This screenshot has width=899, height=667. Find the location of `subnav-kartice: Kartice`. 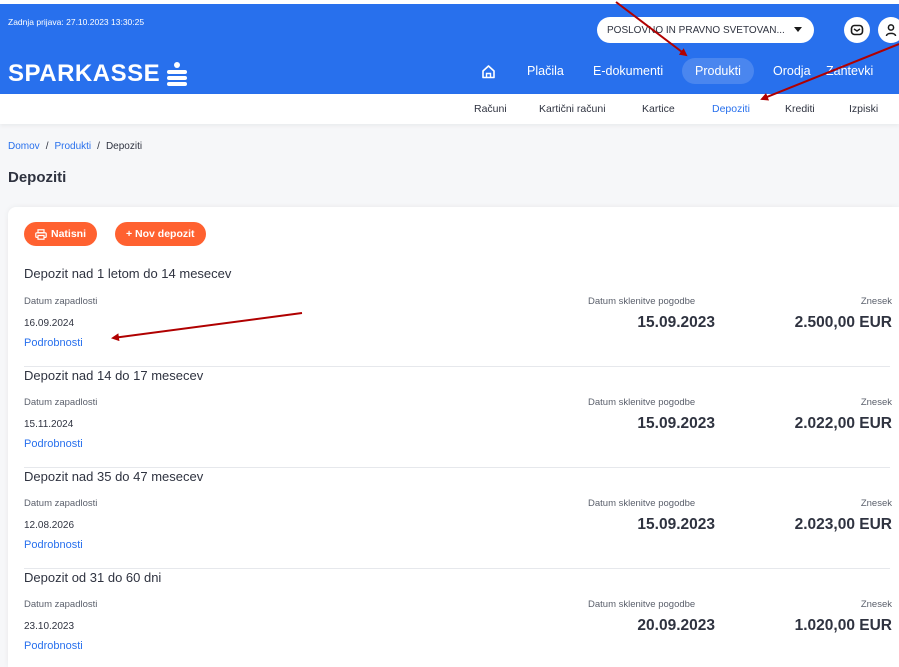

subnav-kartice: Kartice is located at coordinates (658, 109).